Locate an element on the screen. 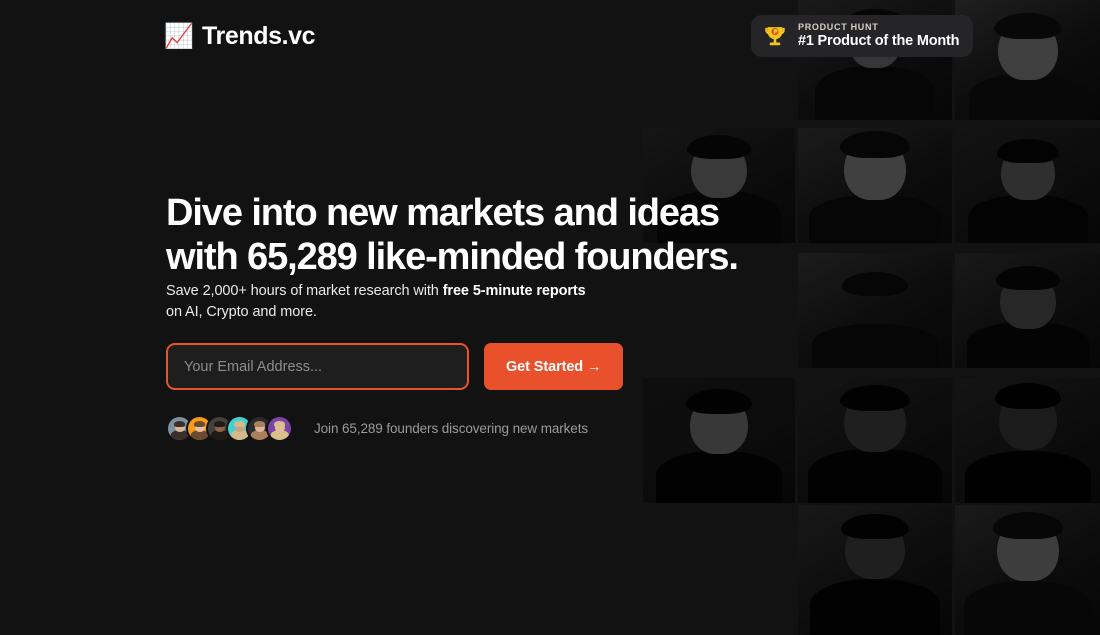 The width and height of the screenshot is (1100, 635). photo-r3c3 is located at coordinates (1027, 310).